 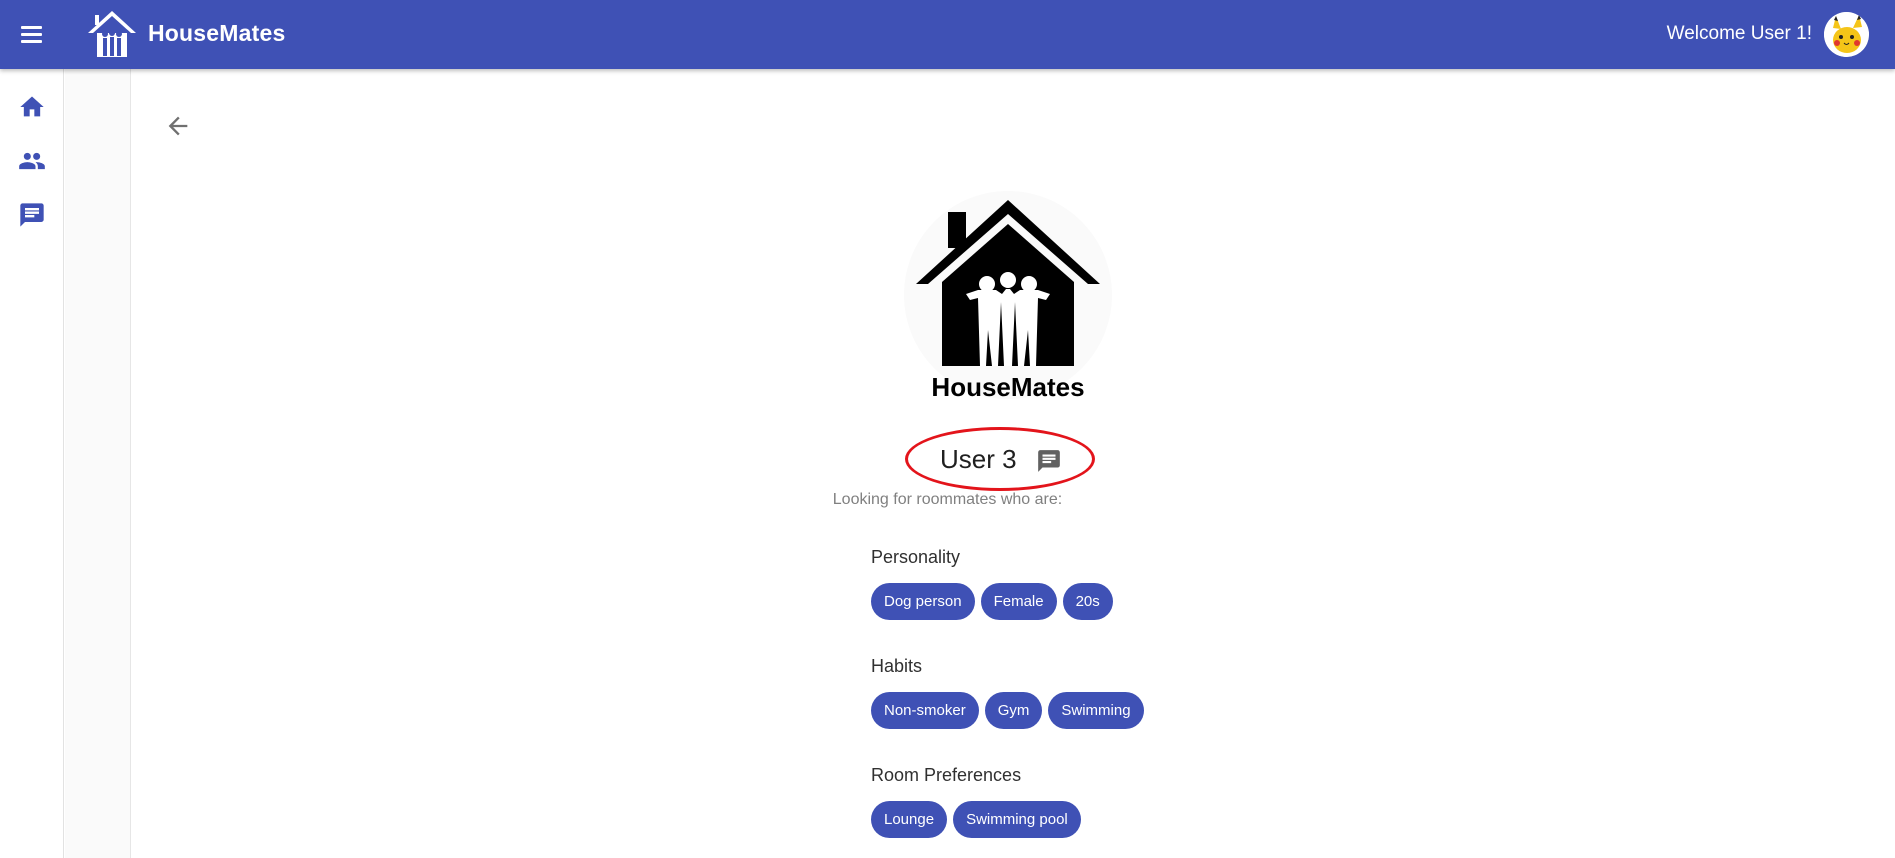 I want to click on profile-name-block: User 3, so click(x=1000, y=459).